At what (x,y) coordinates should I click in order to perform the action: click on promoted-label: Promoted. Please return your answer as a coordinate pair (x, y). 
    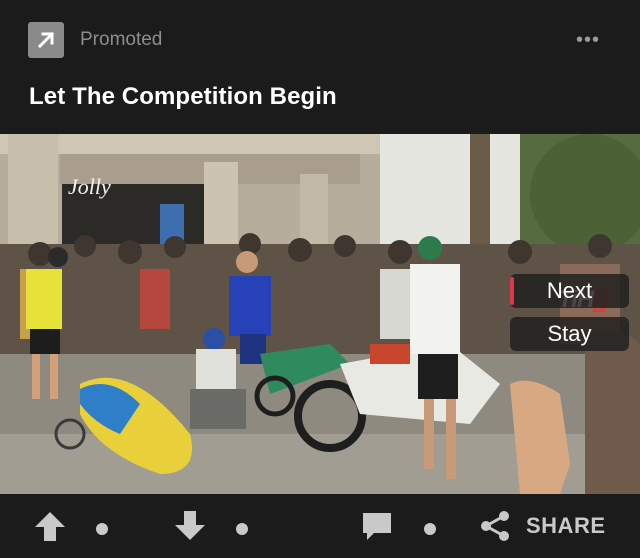
    Looking at the image, I should click on (121, 39).